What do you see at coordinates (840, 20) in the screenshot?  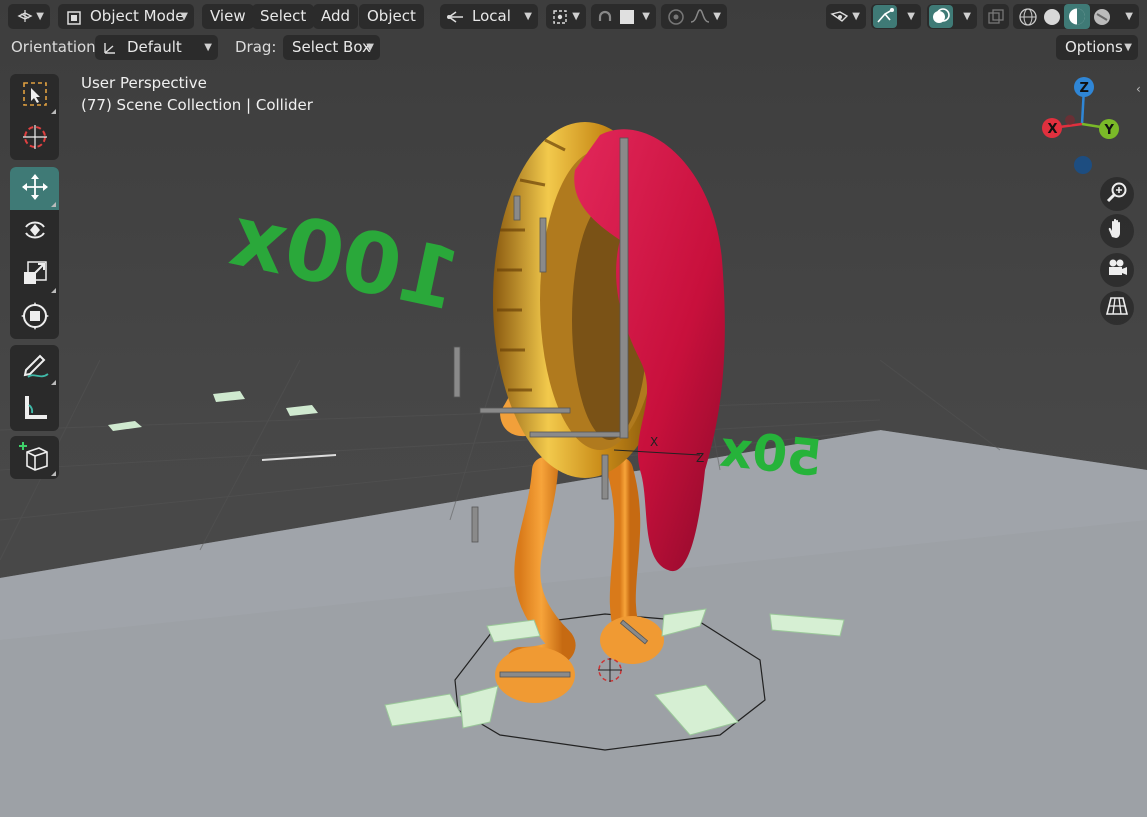 I see `object-visibility-icon` at bounding box center [840, 20].